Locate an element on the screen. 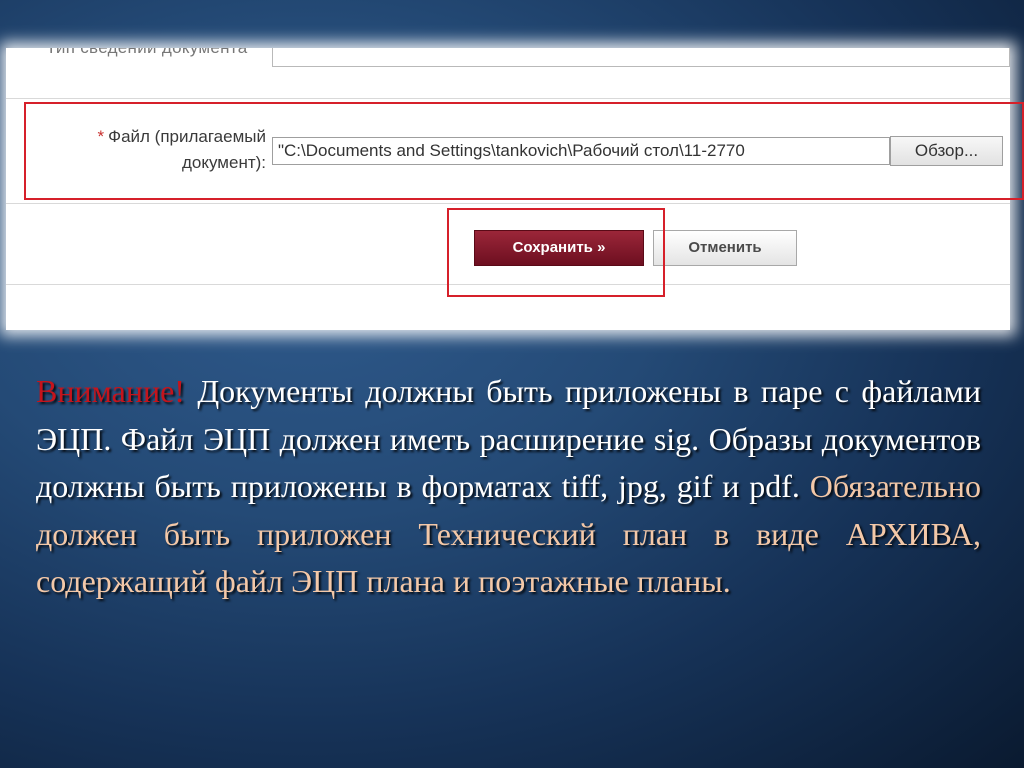  cancel-button: Отменить is located at coordinates (725, 248).